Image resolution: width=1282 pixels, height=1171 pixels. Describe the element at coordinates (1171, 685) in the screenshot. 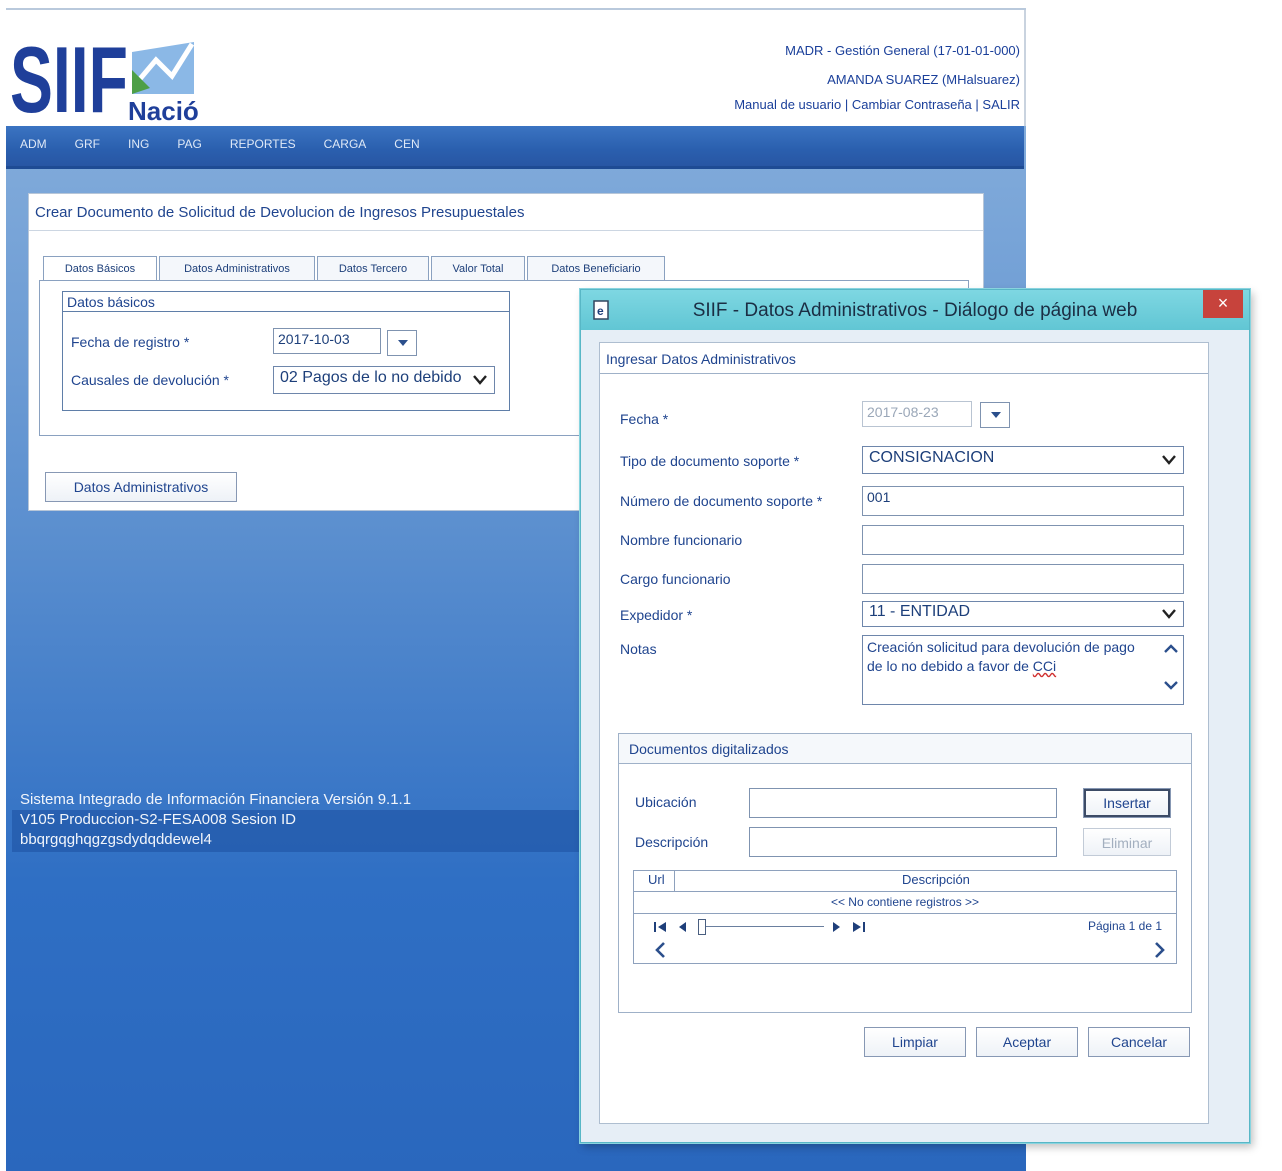

I see `scroll-down-icon` at that location.